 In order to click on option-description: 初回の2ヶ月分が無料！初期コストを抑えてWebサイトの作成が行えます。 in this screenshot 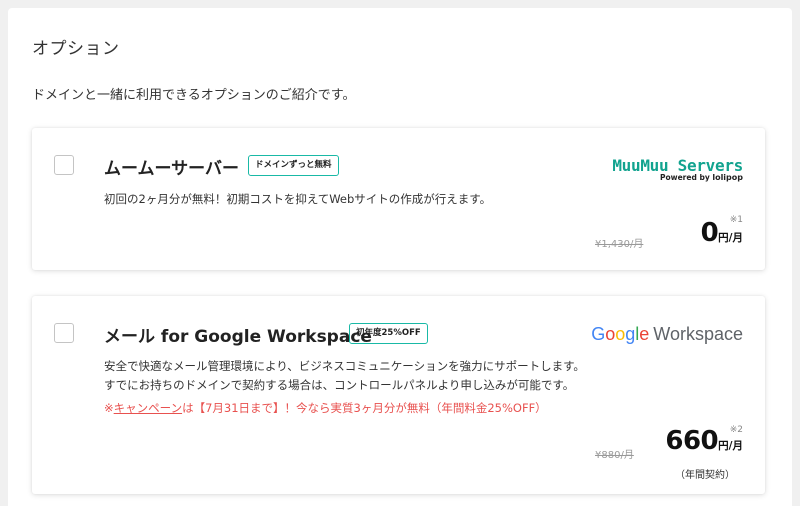, I will do `click(298, 199)`.